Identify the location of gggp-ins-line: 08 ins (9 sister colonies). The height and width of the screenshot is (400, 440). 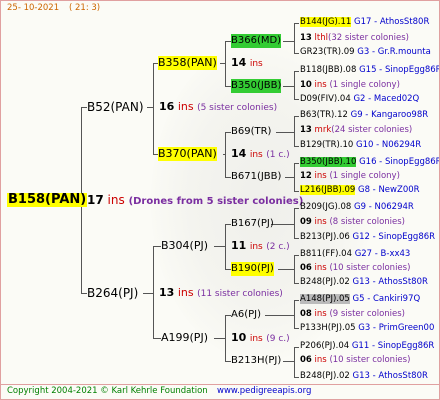
(352, 314).